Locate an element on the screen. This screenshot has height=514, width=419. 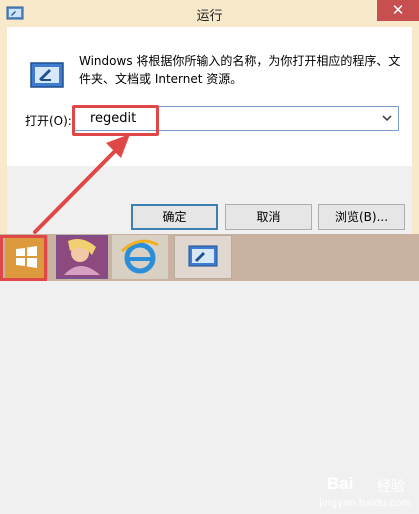
watermark-brand: Bai is located at coordinates (340, 483).